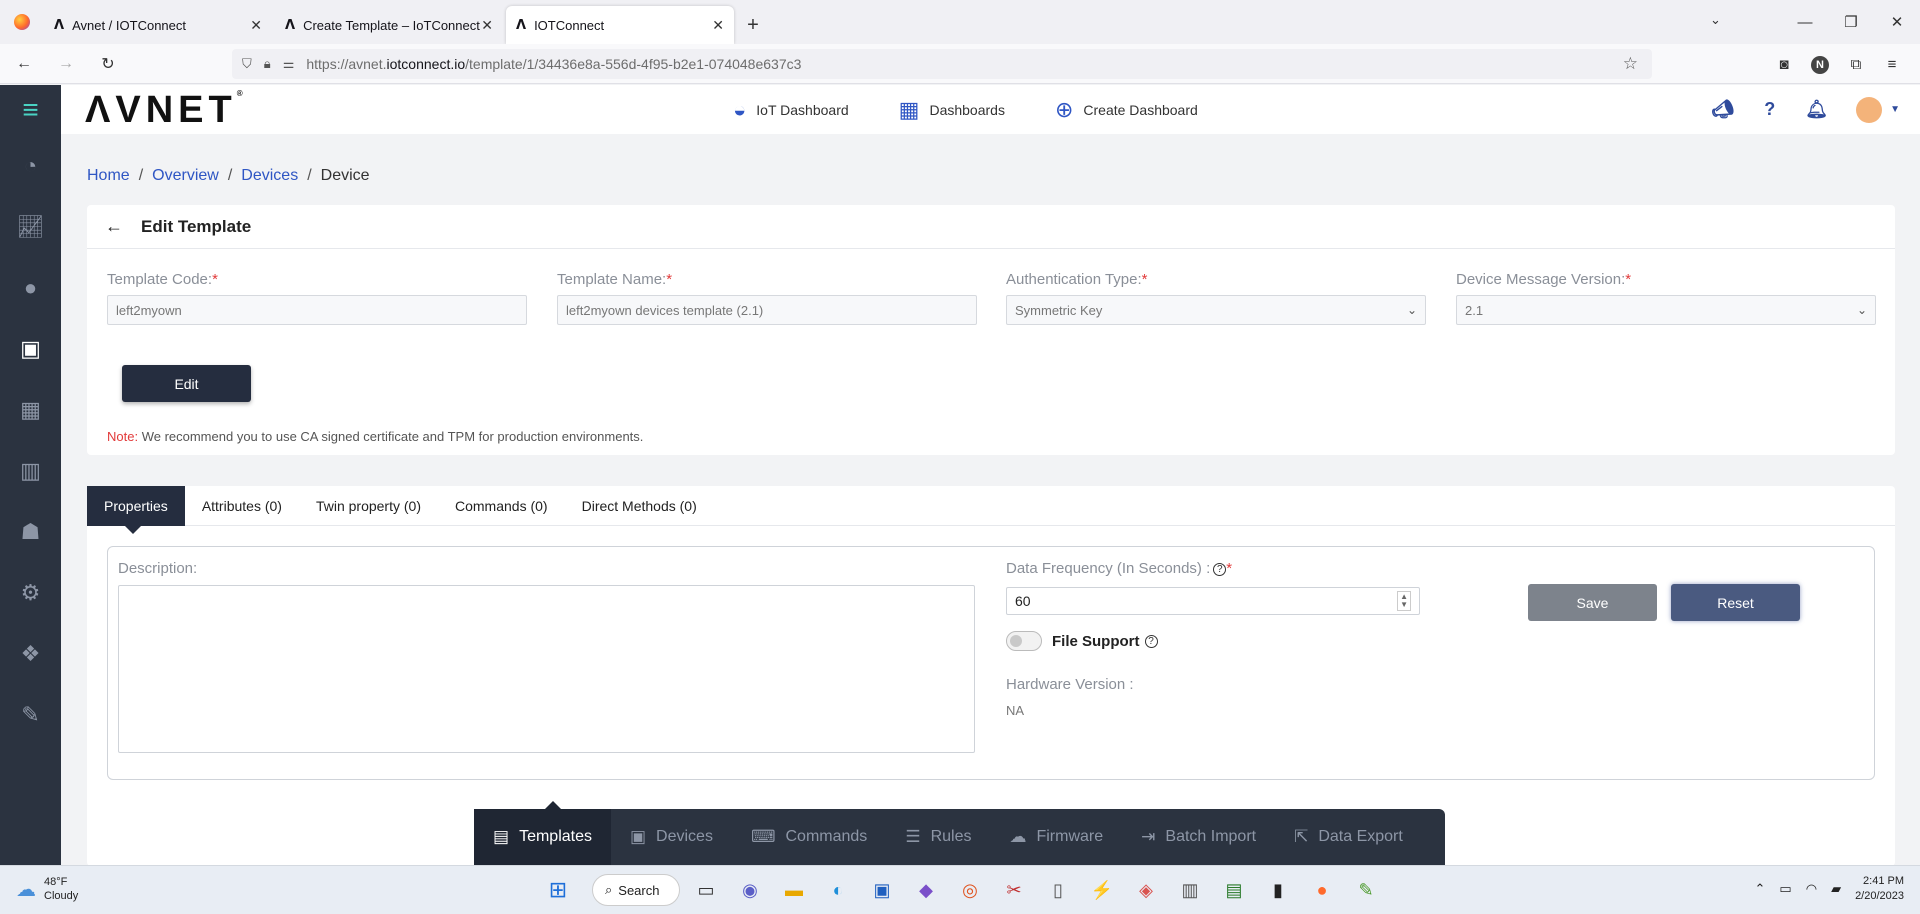  What do you see at coordinates (1348, 837) in the screenshot?
I see `bottom-nav-data-export: ⇱ Data Export` at bounding box center [1348, 837].